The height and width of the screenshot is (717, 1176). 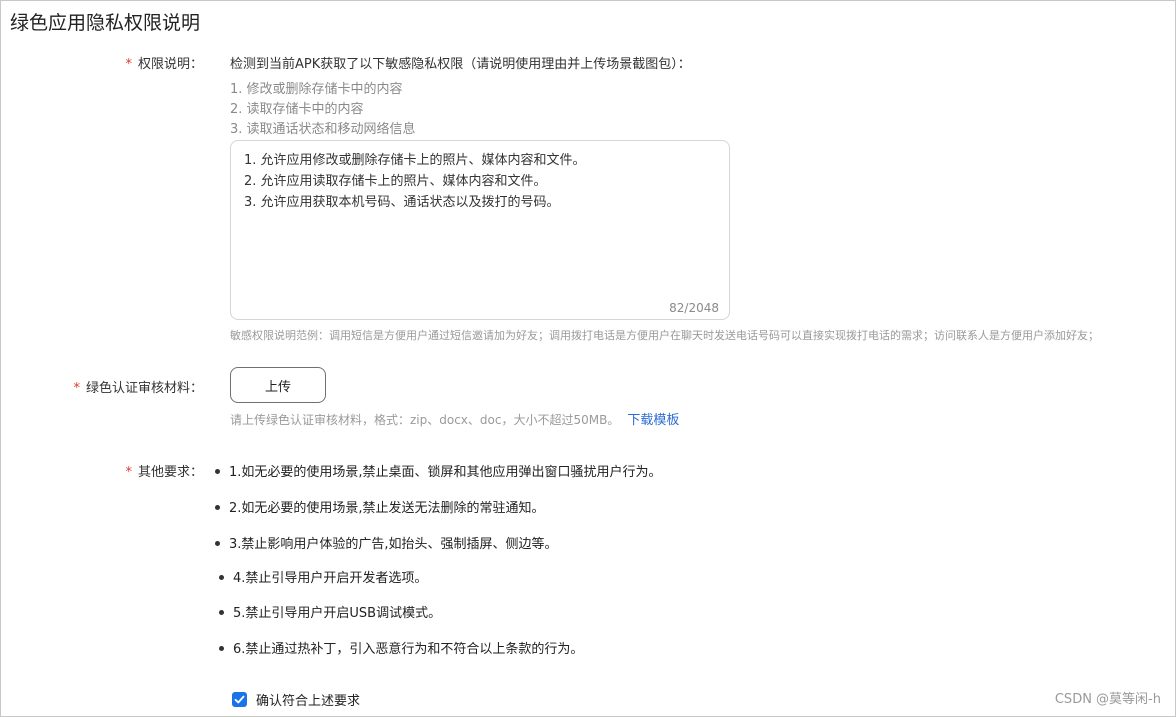 I want to click on material-label: 绿色认证审核材料：, so click(x=144, y=388).